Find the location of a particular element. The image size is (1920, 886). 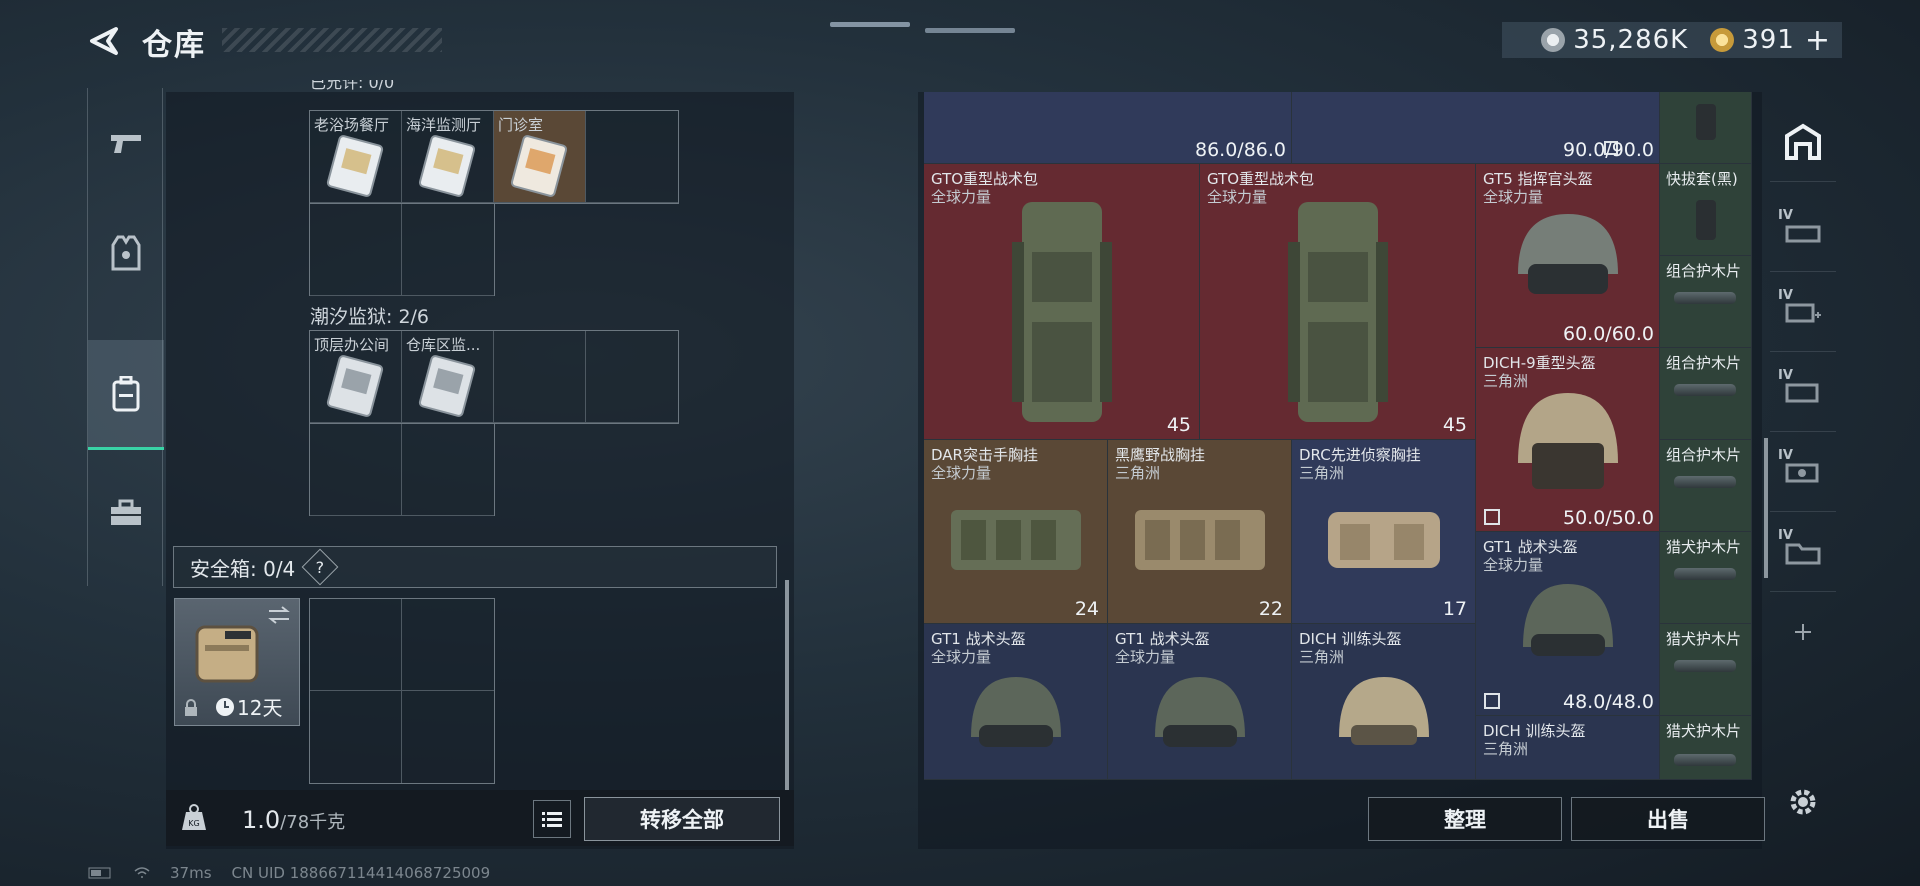

settings-gear-icon is located at coordinates (1803, 802).